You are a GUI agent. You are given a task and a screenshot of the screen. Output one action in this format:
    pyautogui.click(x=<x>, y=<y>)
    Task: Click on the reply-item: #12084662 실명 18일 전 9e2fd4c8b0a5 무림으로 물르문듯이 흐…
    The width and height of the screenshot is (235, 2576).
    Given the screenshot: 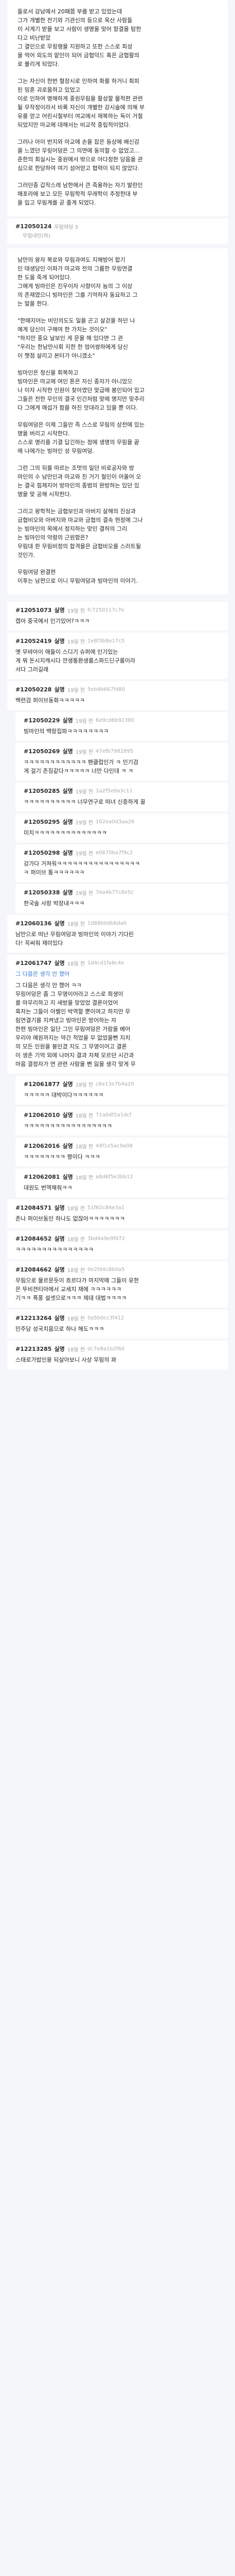 What is the action you would take?
    pyautogui.click(x=117, y=1284)
    